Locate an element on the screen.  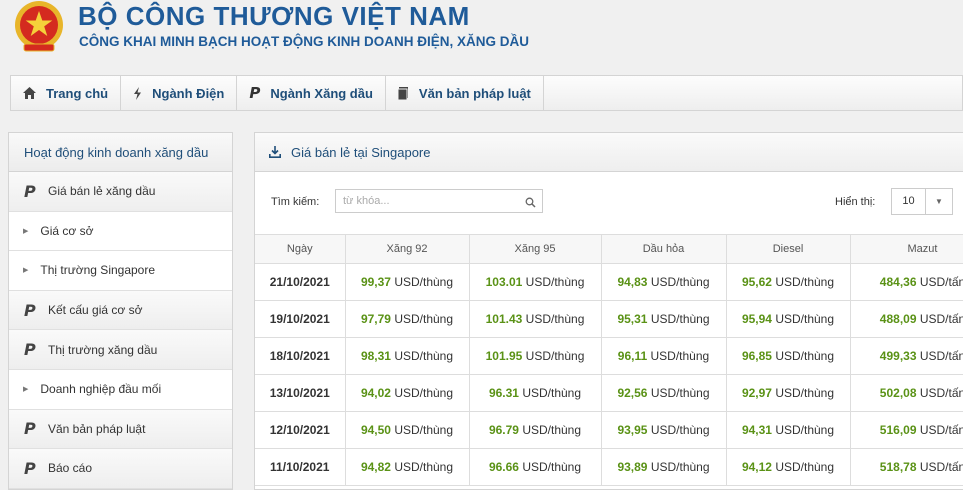
column-header-diesel: Diesel is located at coordinates (788, 249).